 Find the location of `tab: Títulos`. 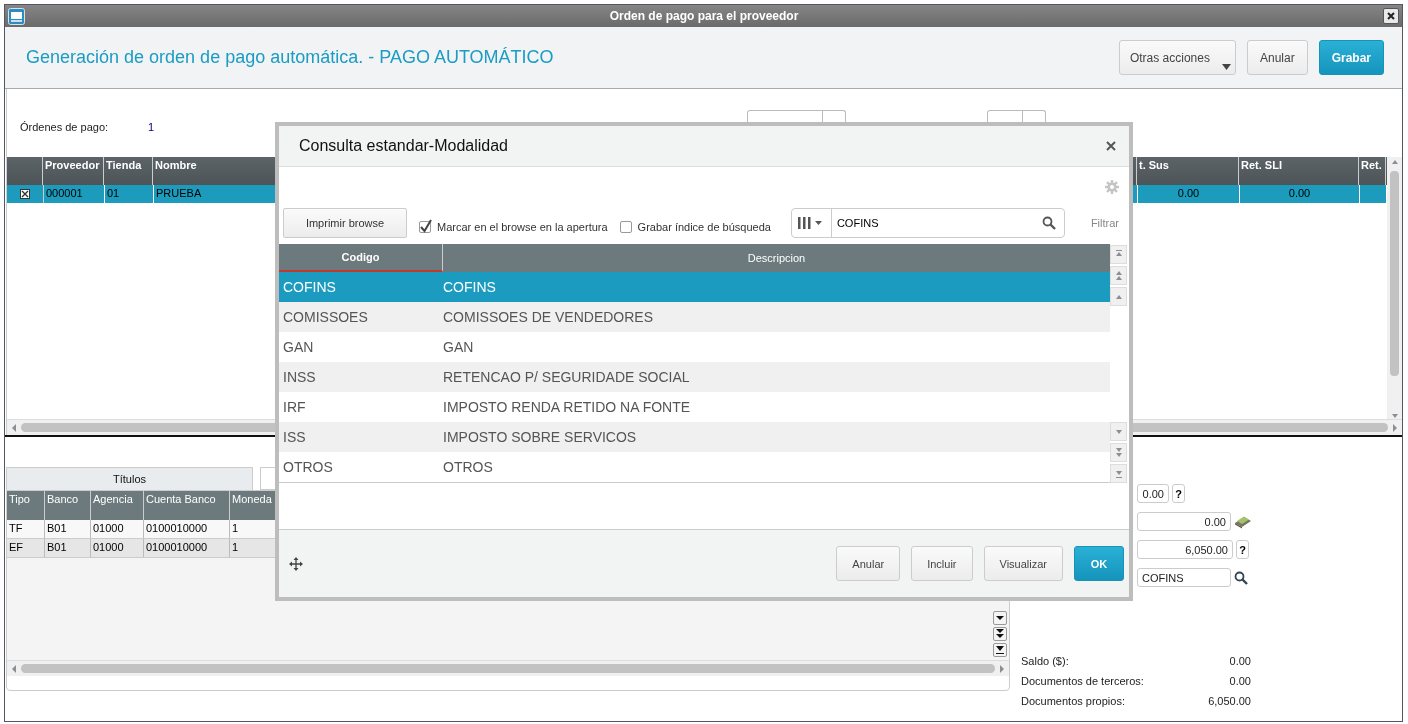

tab: Títulos is located at coordinates (129, 478).